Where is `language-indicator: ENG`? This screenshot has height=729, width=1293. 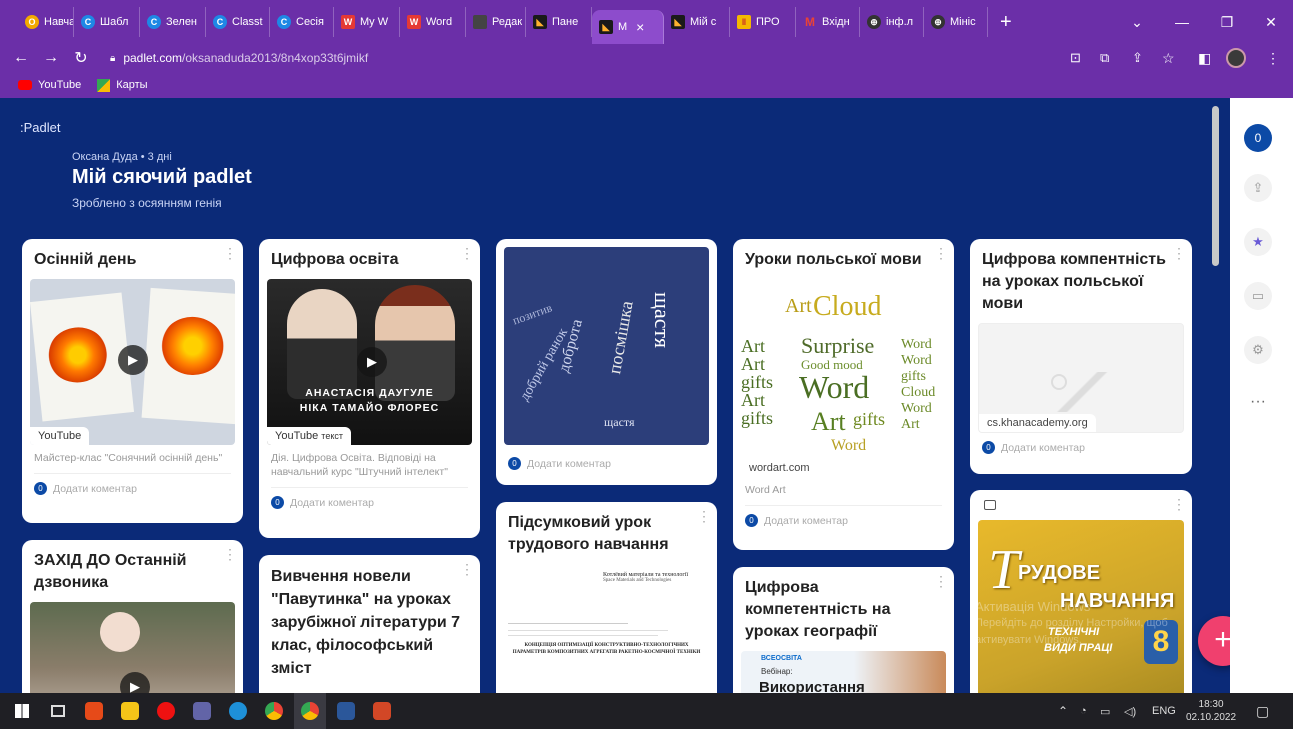
language-indicator: ENG is located at coordinates (1164, 711).